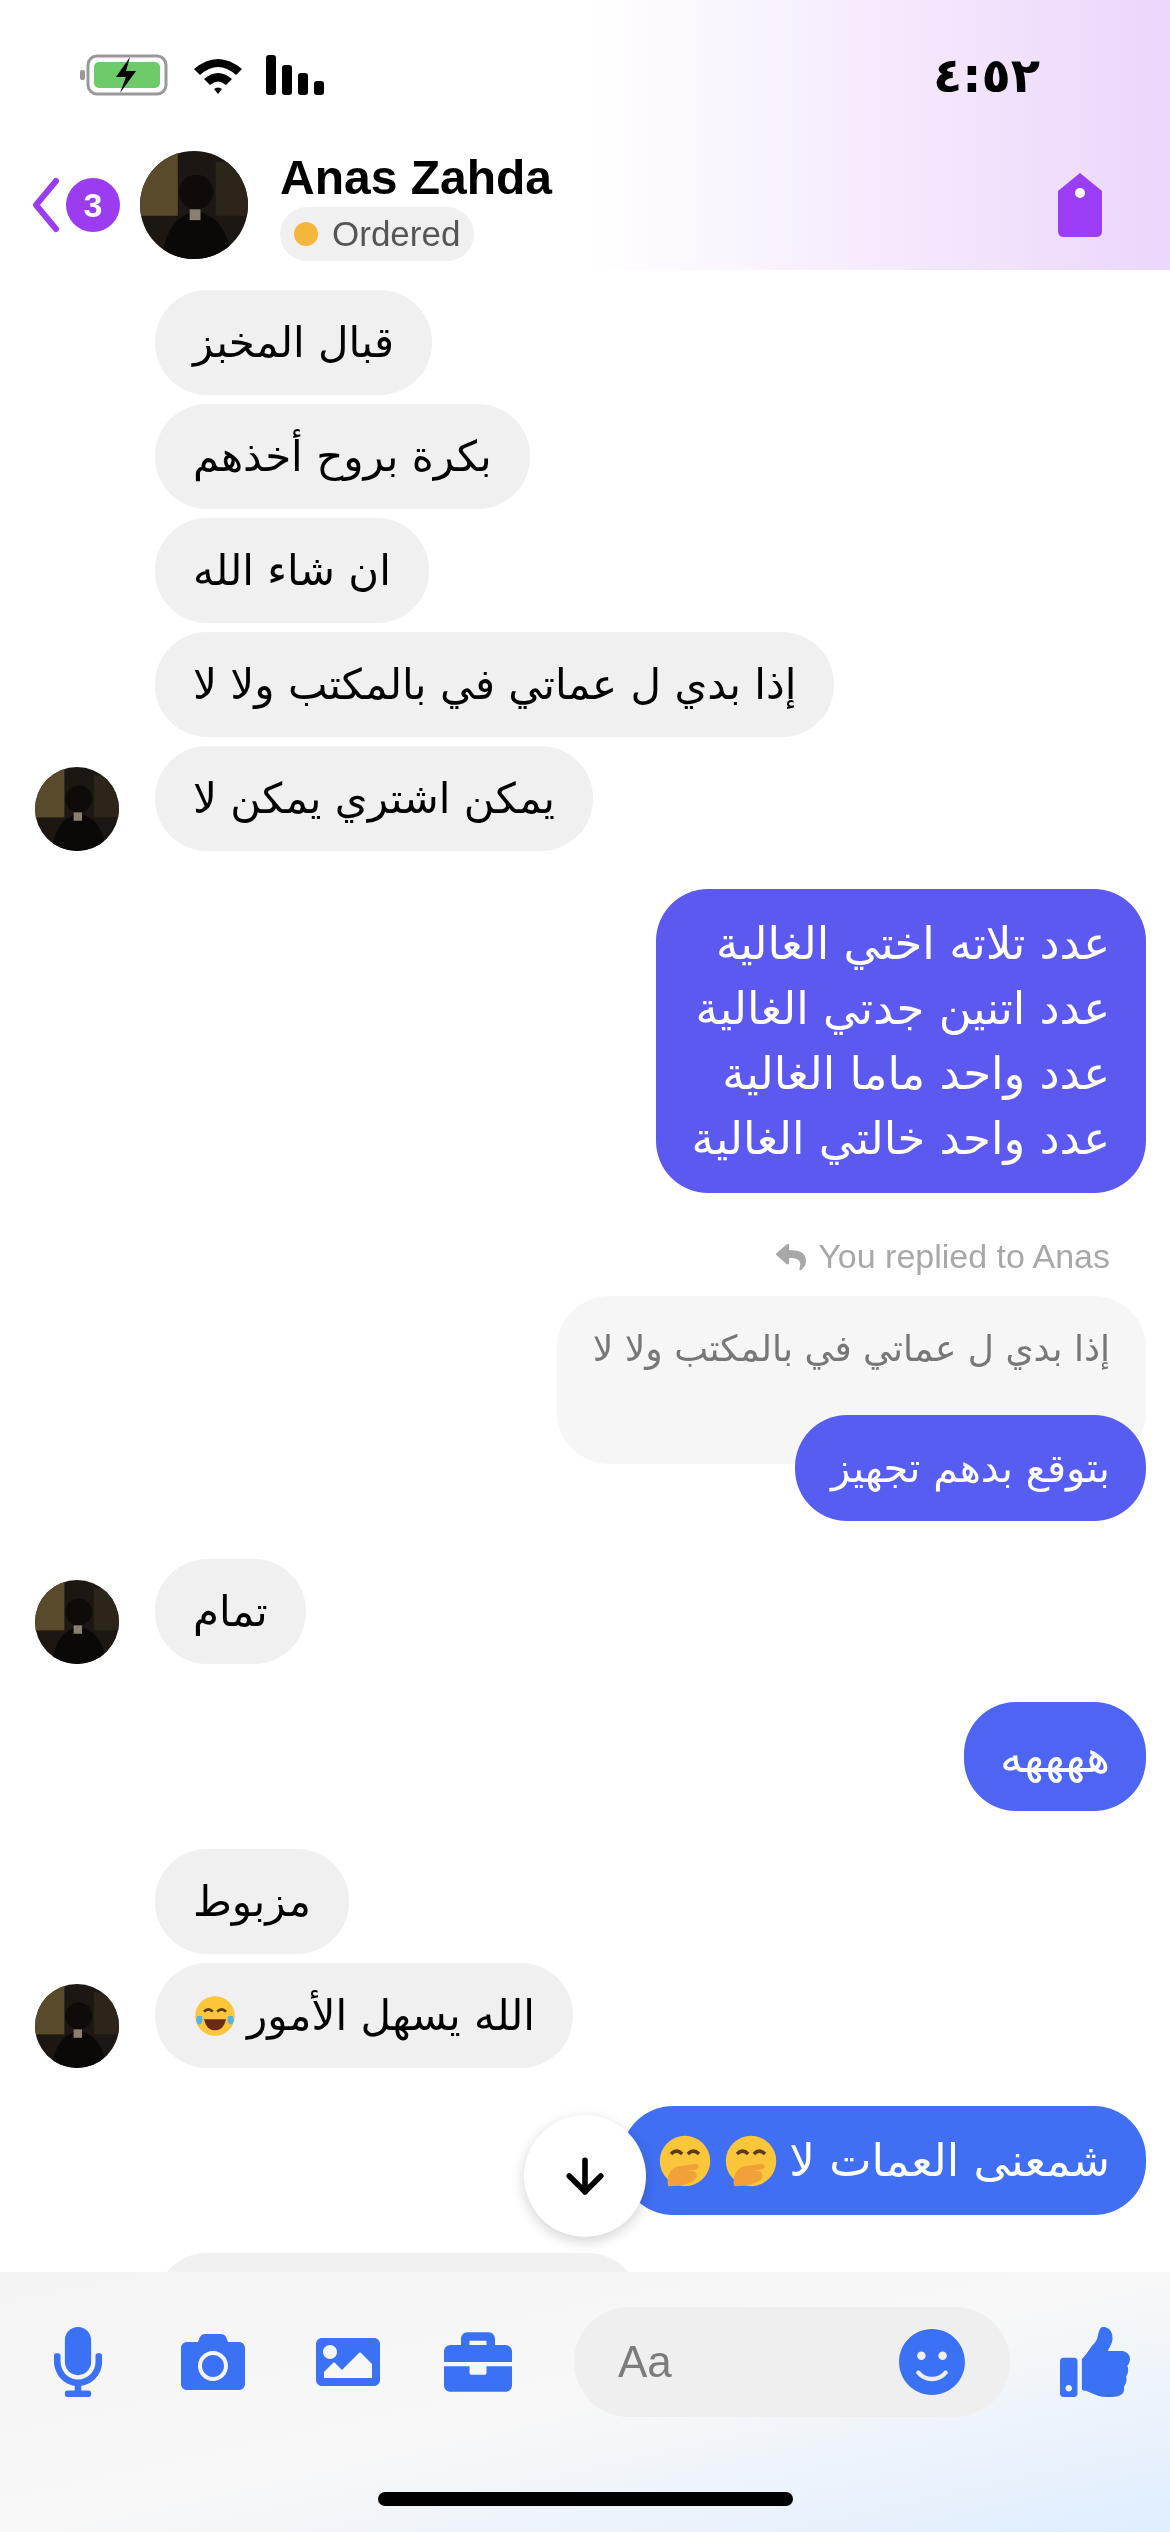 This screenshot has width=1170, height=2532. Describe the element at coordinates (645, 2362) in the screenshot. I see `message-placeholder: Aa` at that location.